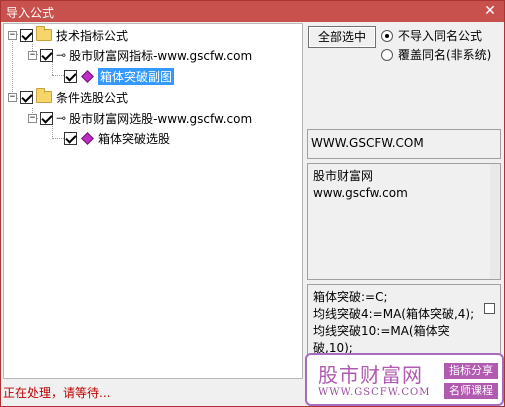  I want to click on tree-node-formula: 箱体突破副图, so click(119, 76).